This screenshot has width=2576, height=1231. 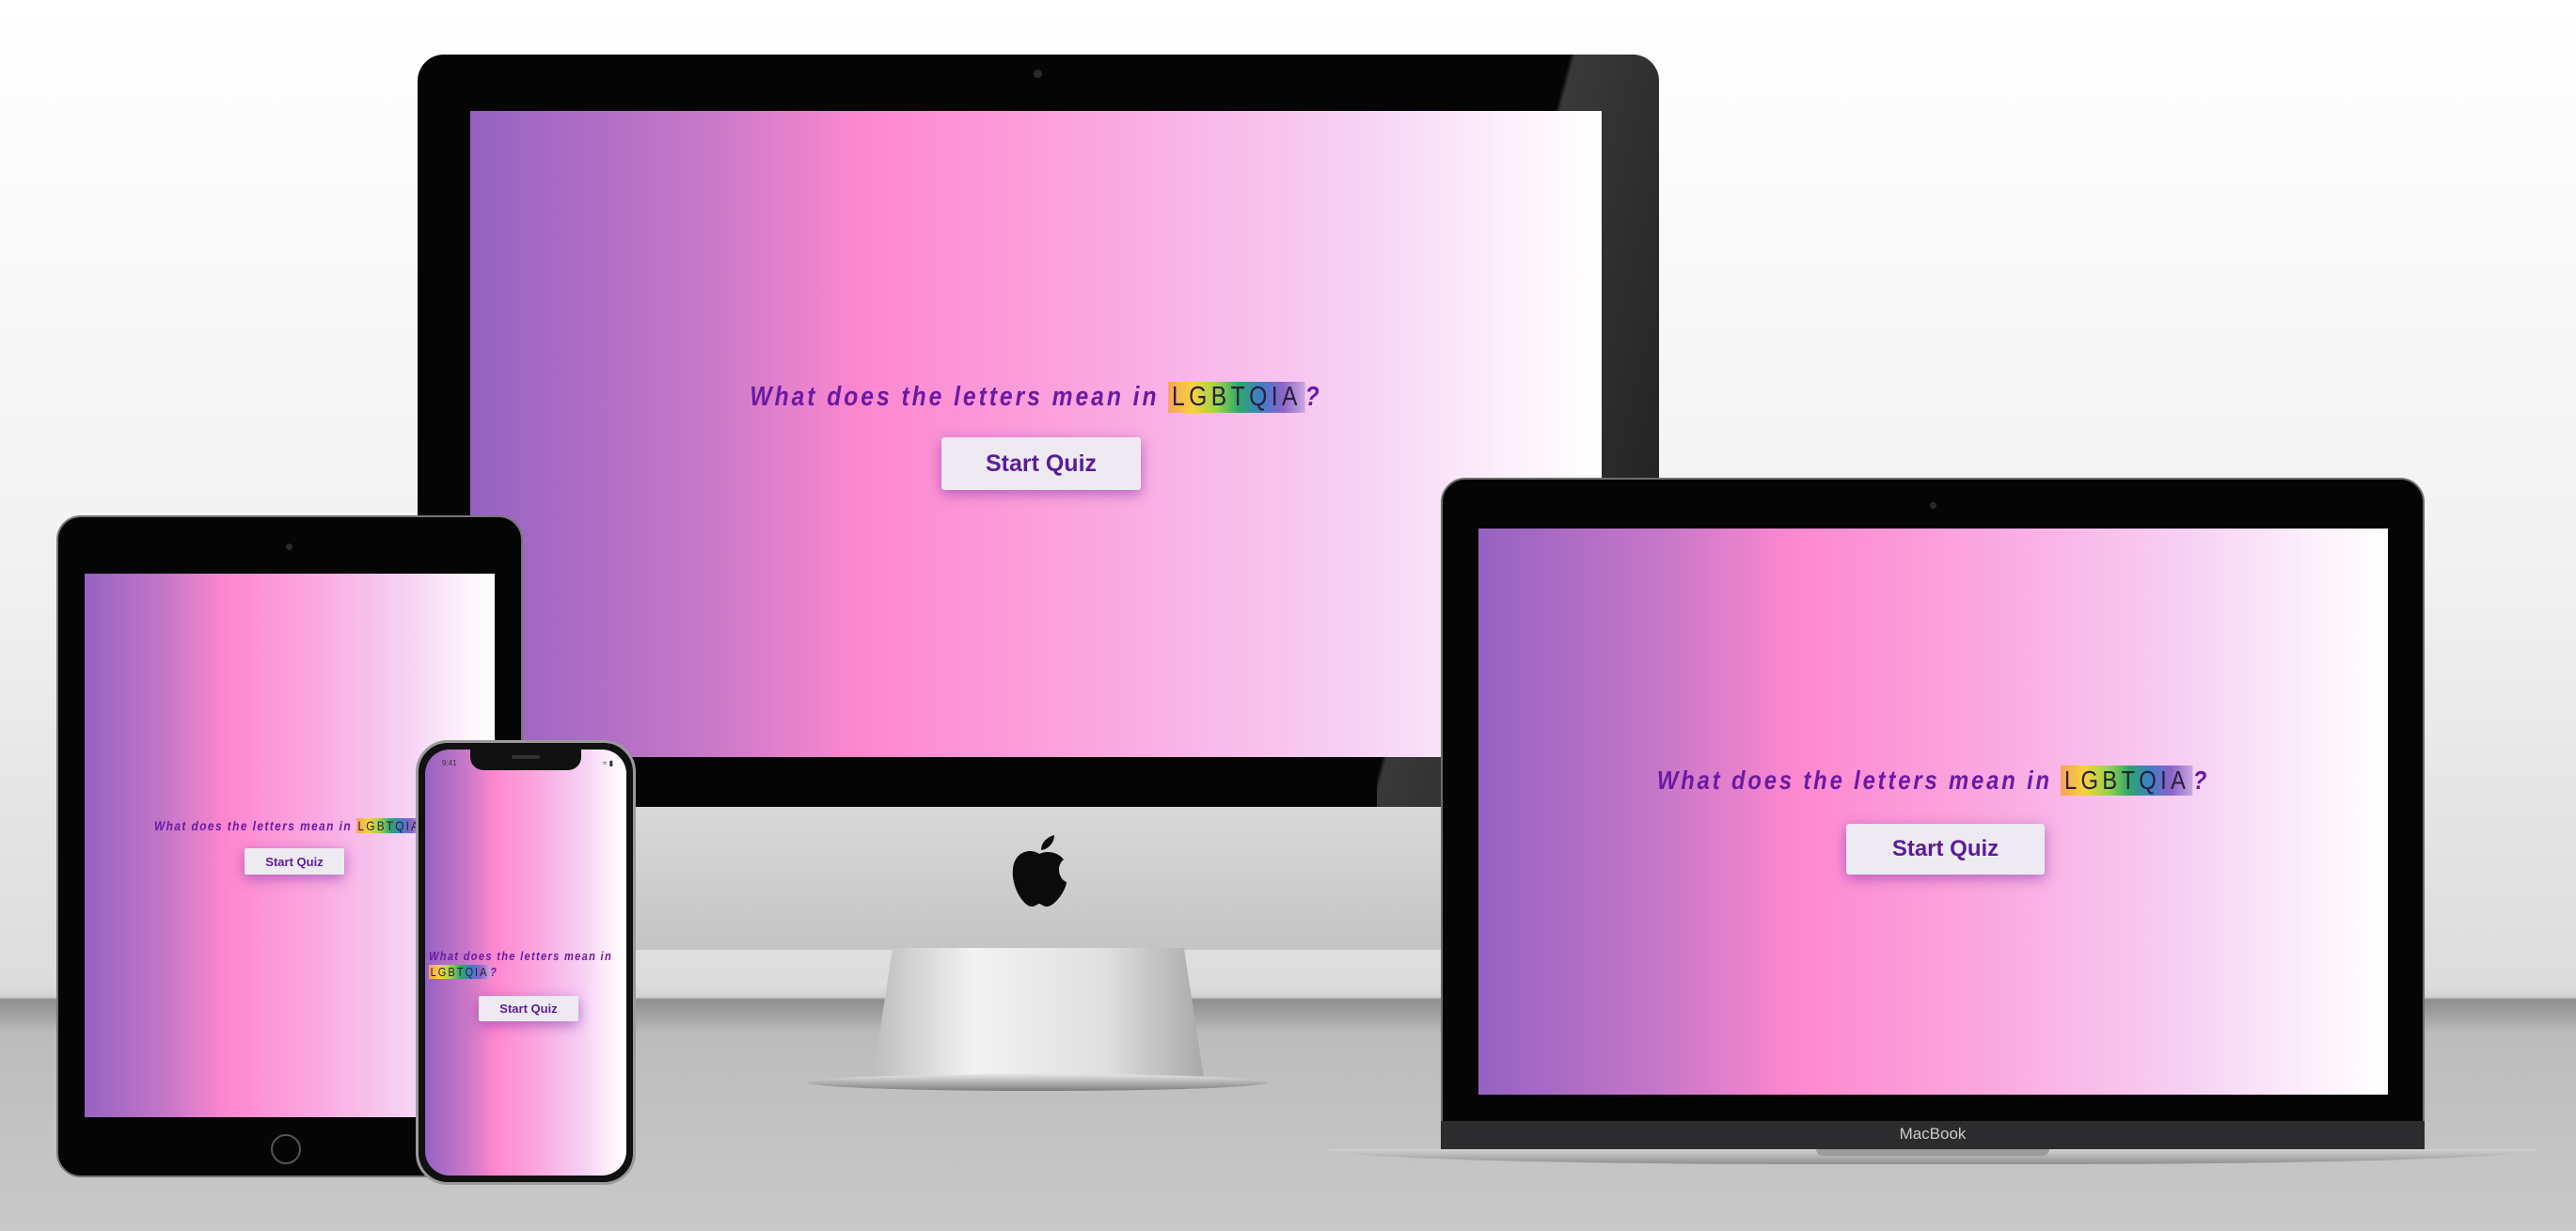 What do you see at coordinates (1932, 1152) in the screenshot?
I see `macbook-opening-notch` at bounding box center [1932, 1152].